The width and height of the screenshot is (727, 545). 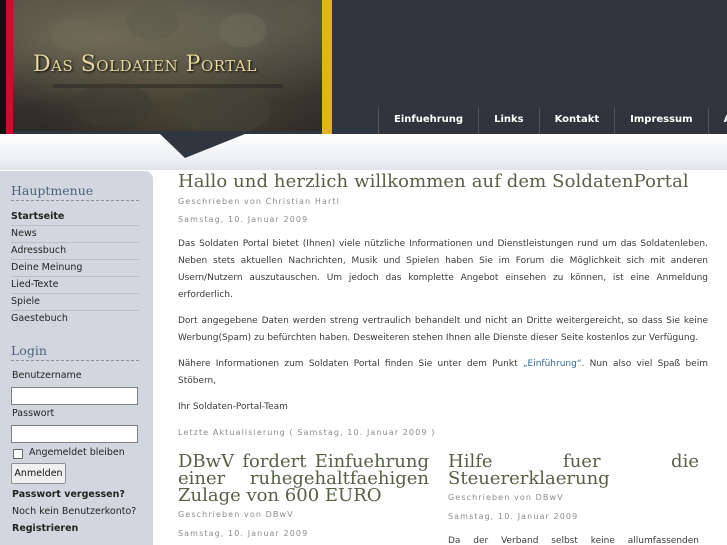 I want to click on login-button: Anmelden, so click(x=38, y=473).